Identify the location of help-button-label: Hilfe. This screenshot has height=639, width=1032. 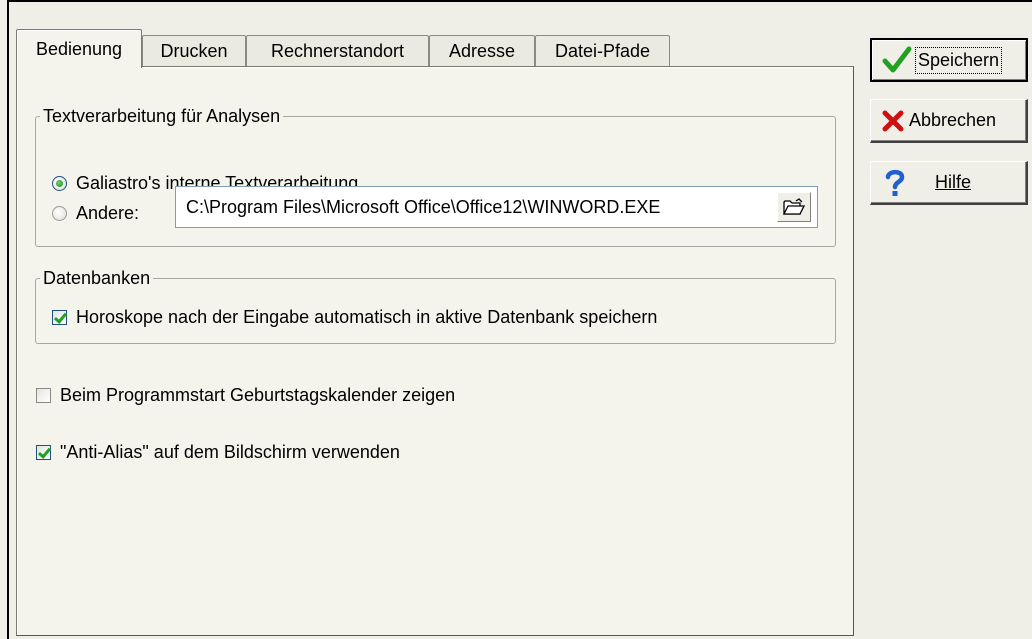
(953, 182).